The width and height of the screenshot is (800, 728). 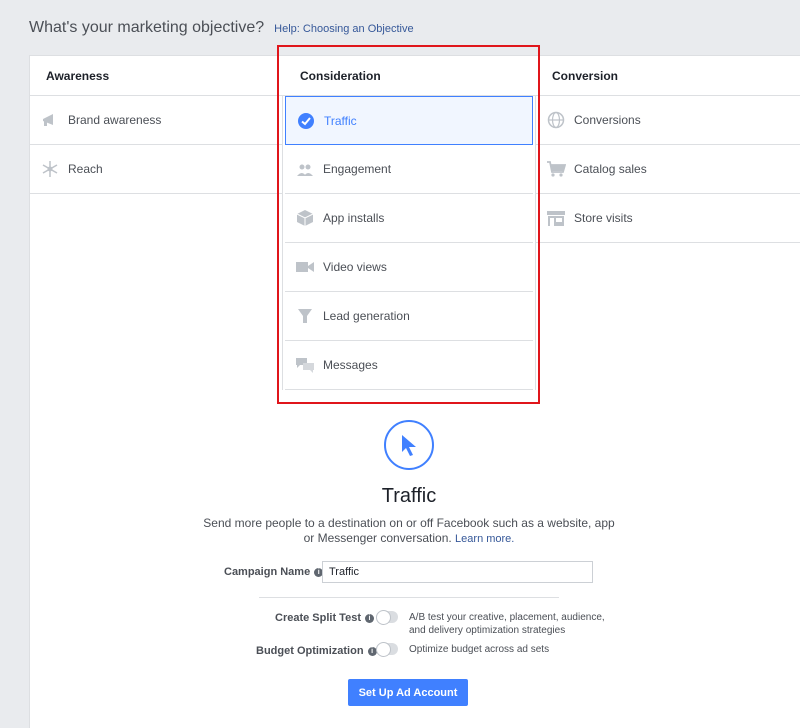 I want to click on objective-label: Traffic, so click(x=340, y=120).